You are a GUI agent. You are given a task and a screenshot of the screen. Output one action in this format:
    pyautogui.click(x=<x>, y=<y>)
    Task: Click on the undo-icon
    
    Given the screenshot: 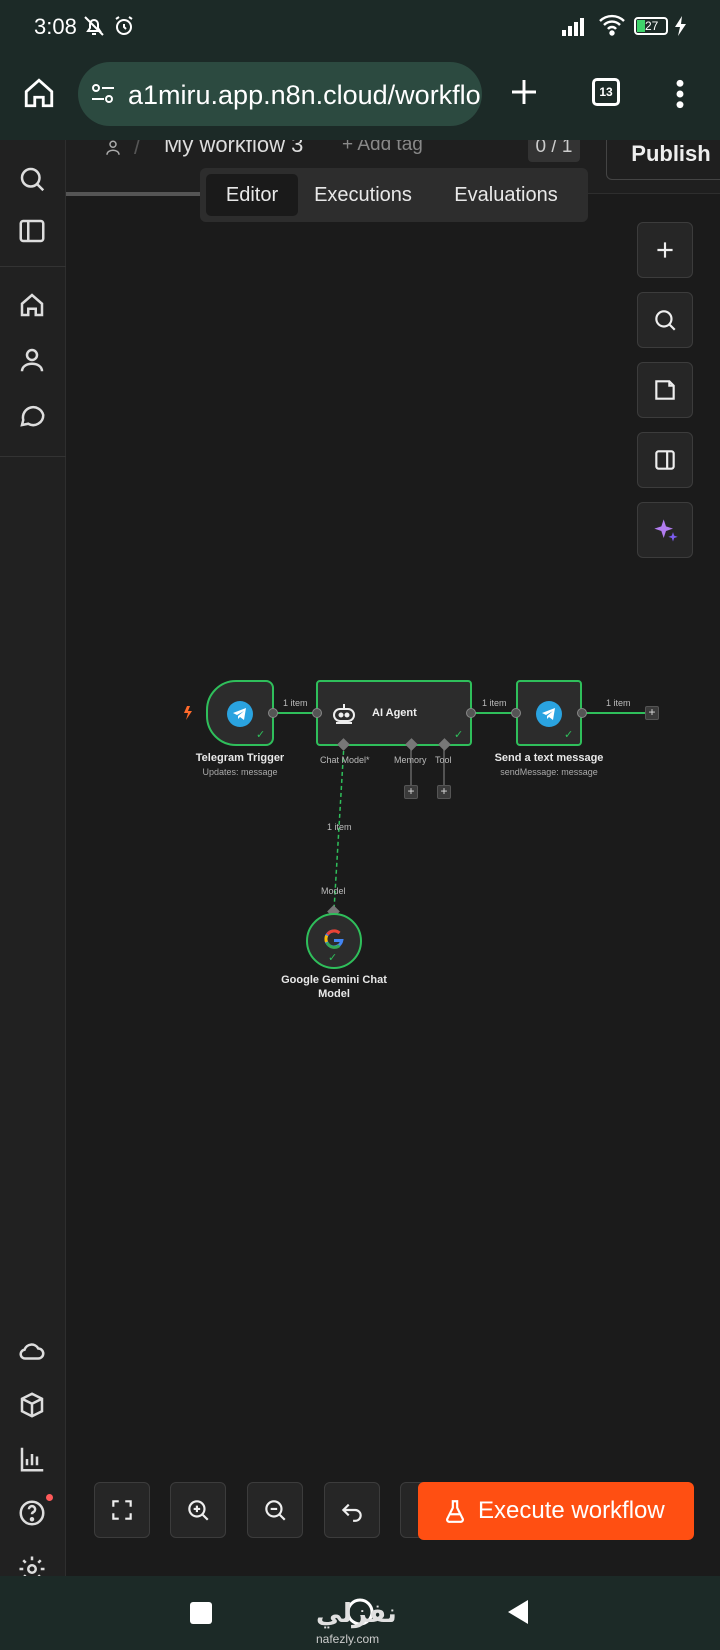 What is the action you would take?
    pyautogui.click(x=351, y=1512)
    